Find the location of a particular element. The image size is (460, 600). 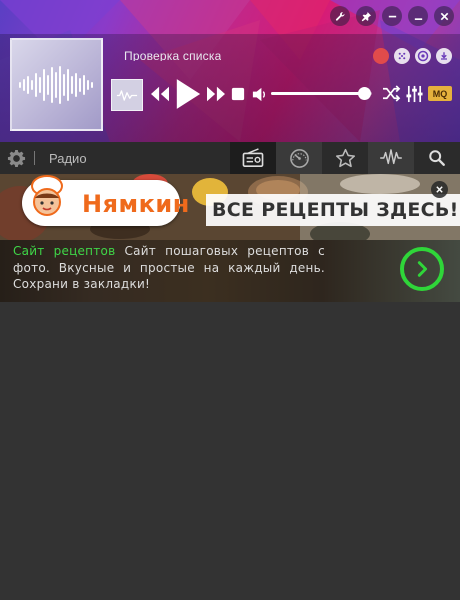

brand-logo: Нямкин is located at coordinates (105, 200).